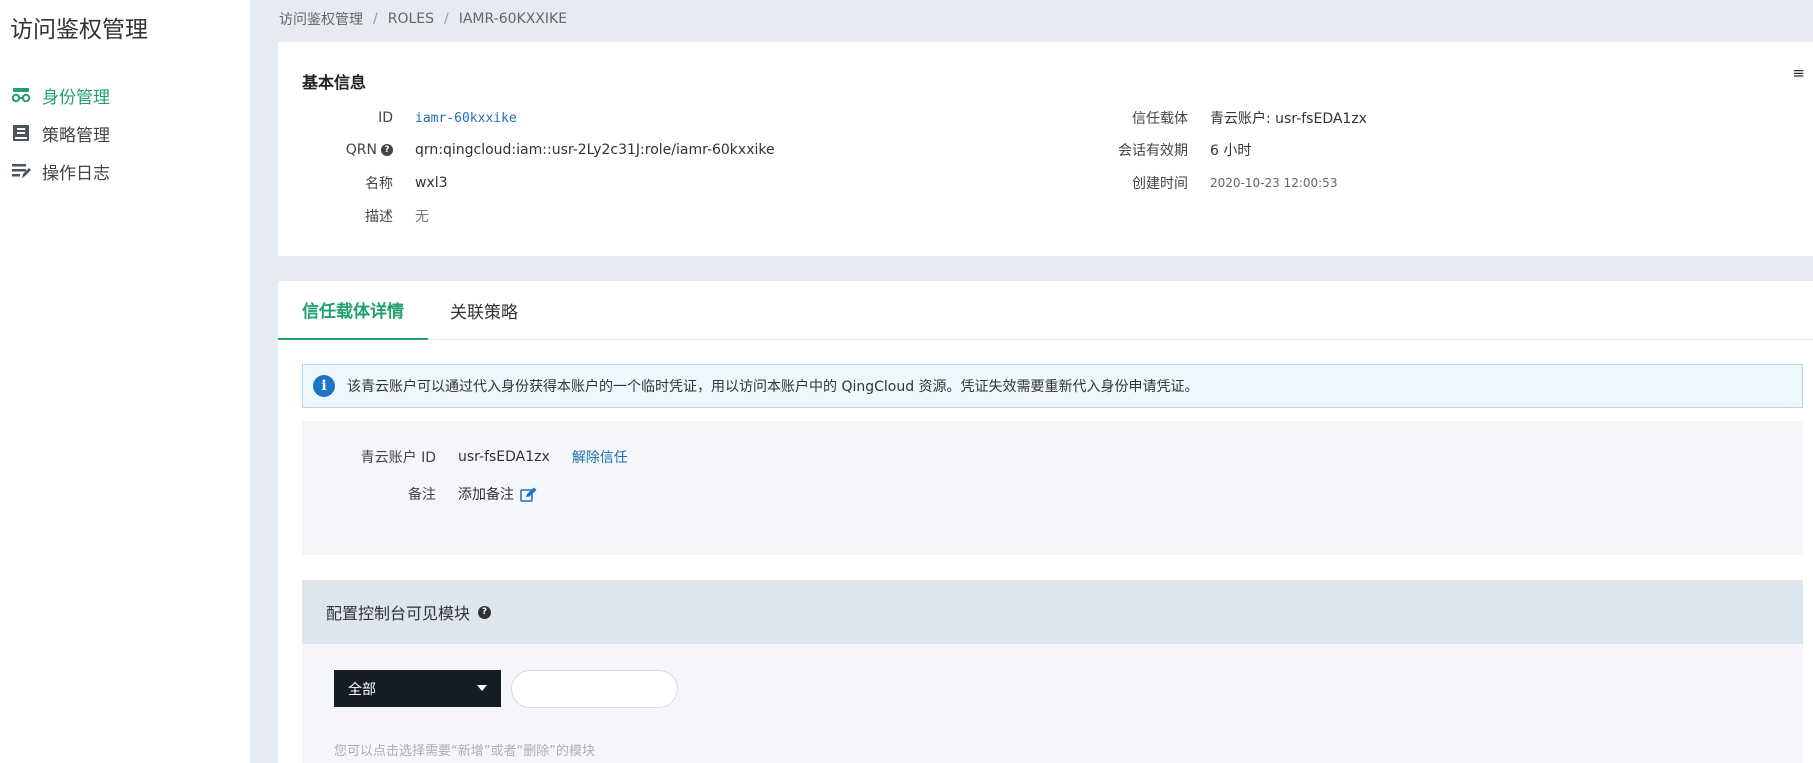  I want to click on desc-row: 描述 无, so click(365, 216).